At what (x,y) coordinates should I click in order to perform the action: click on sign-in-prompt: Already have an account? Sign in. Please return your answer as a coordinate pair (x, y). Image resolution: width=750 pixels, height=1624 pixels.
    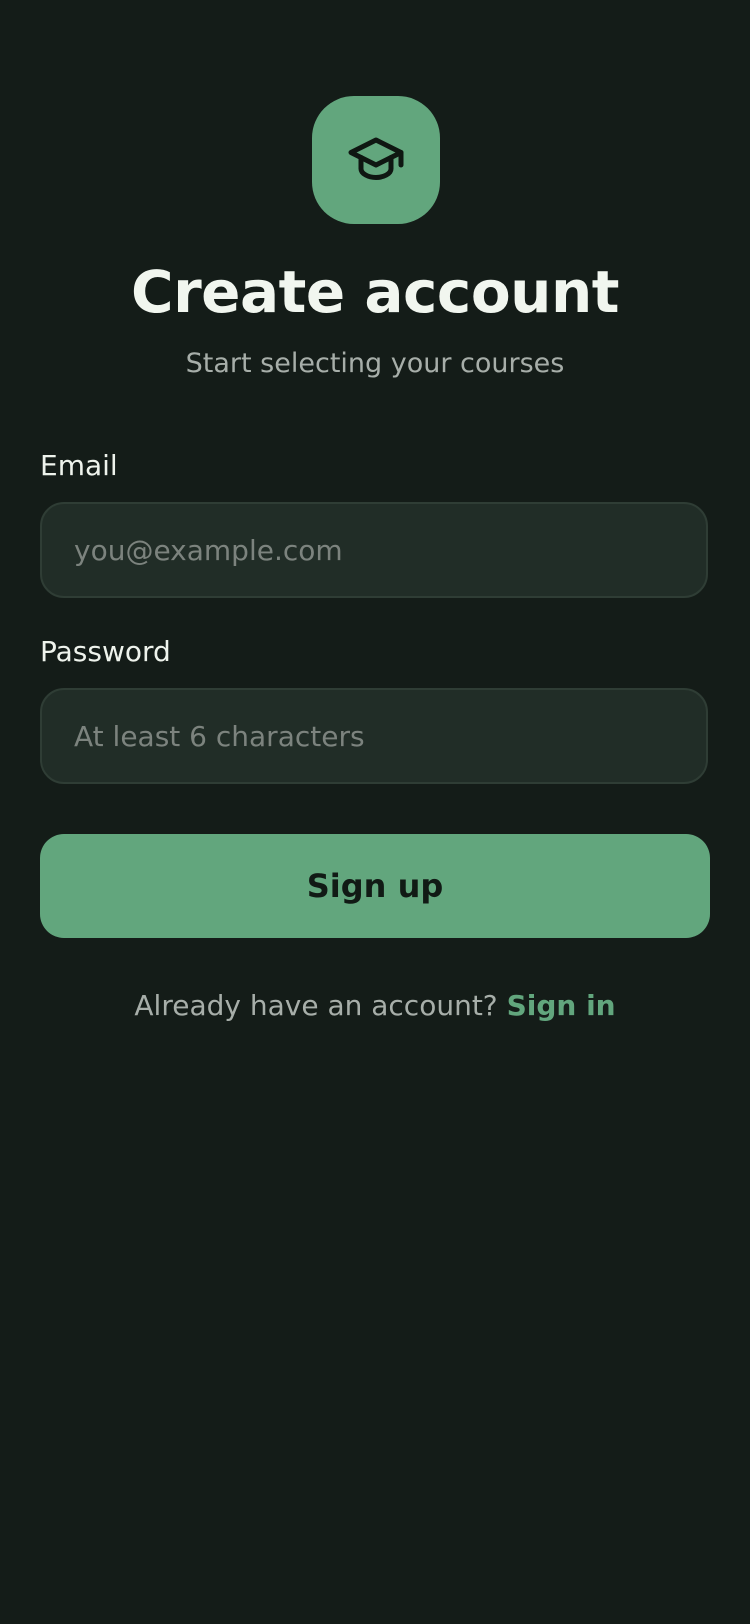
    Looking at the image, I should click on (375, 1006).